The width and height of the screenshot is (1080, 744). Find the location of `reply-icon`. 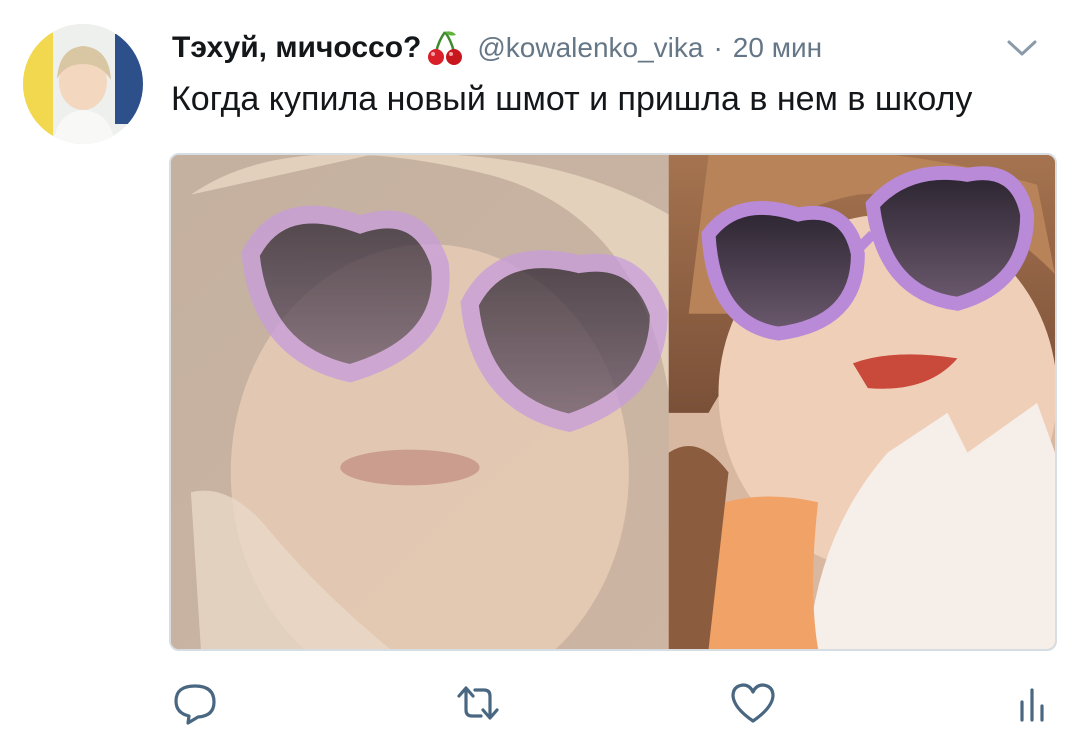

reply-icon is located at coordinates (195, 703).